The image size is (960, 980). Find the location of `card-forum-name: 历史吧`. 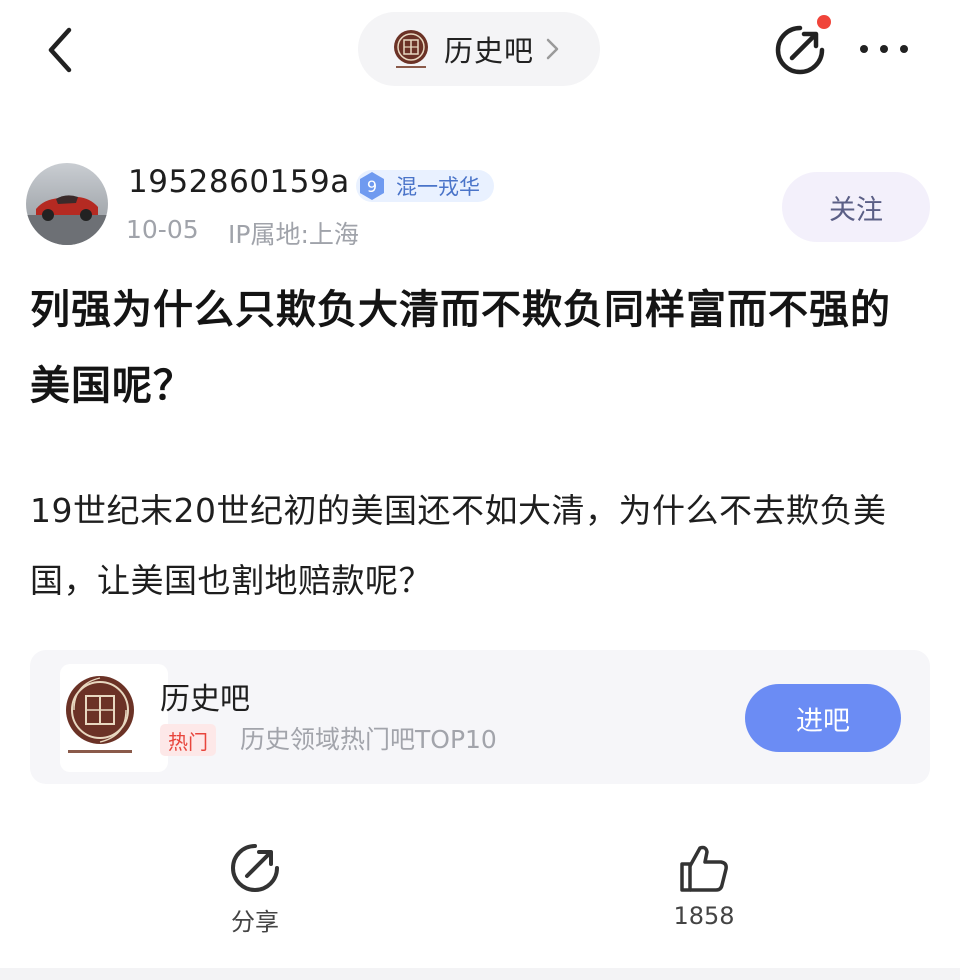

card-forum-name: 历史吧 is located at coordinates (205, 699).